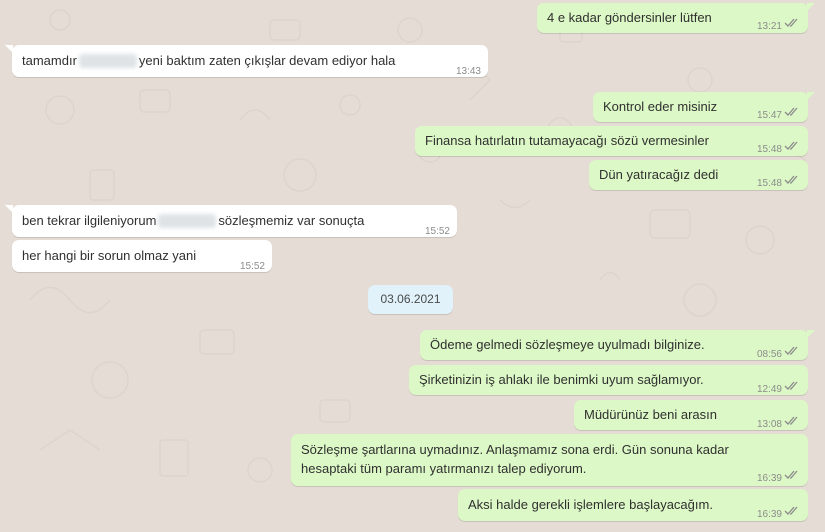 The image size is (825, 532). I want to click on message-bubble-outgoing: Dün yatıracağız dedi 15:48, so click(698, 175).